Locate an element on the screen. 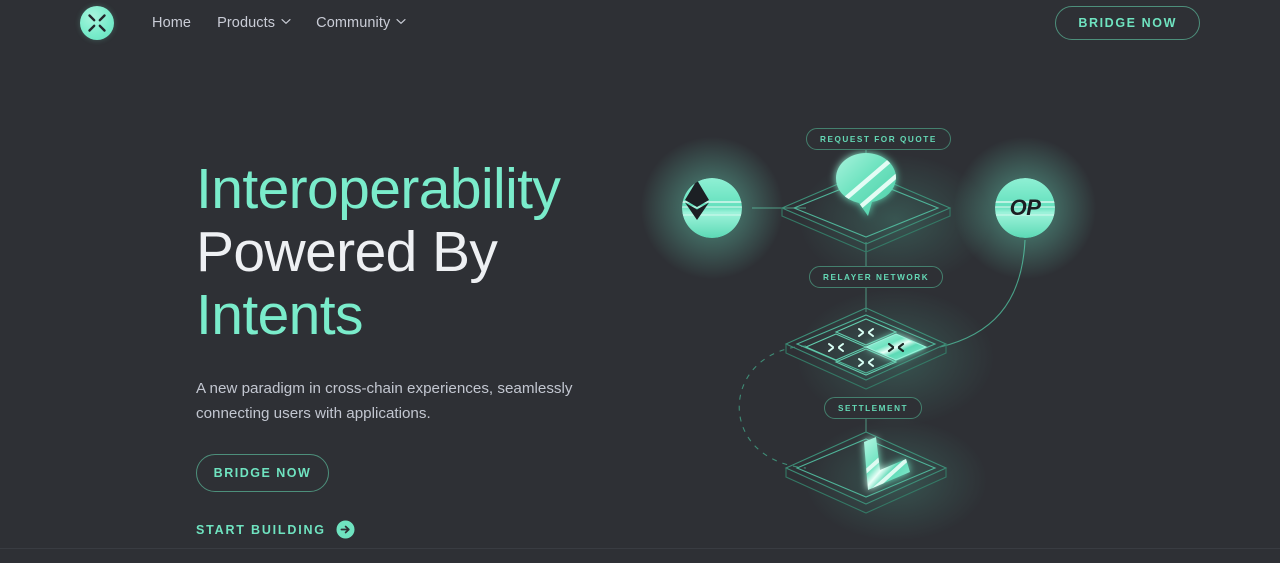 This screenshot has height=563, width=1280. nav-item-home: Home is located at coordinates (171, 23).